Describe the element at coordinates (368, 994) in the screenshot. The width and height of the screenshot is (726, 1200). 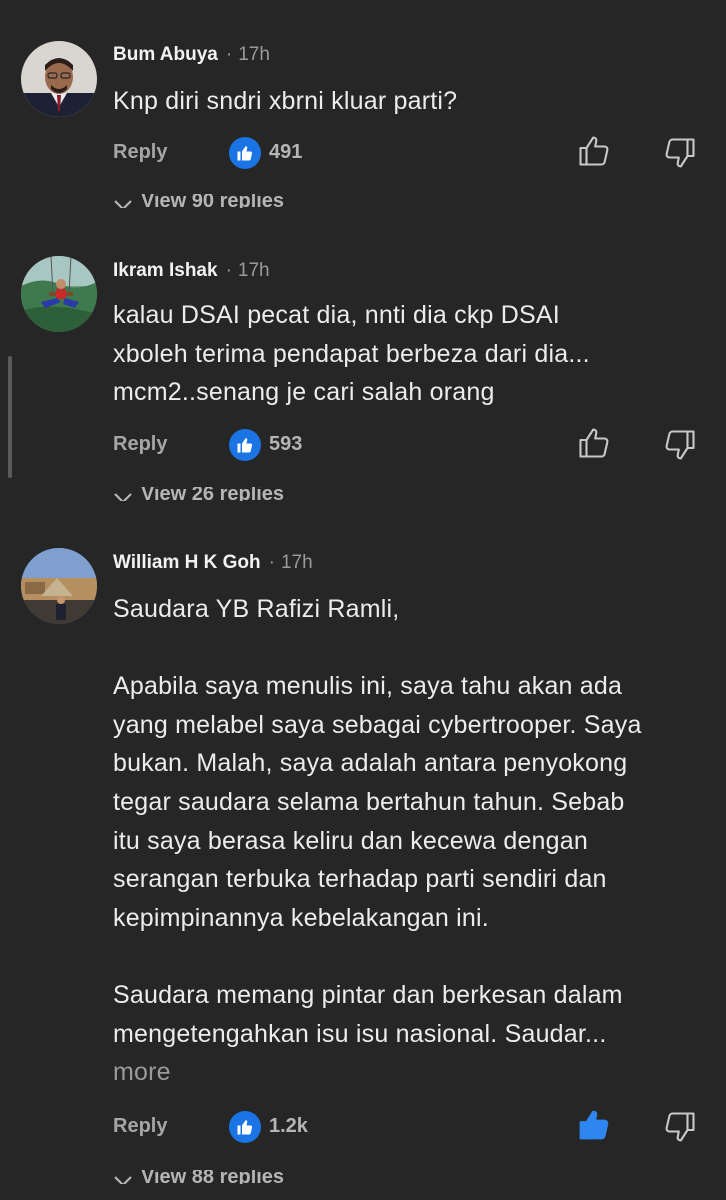
I see `comment-line: Saudara memang pintar dan berkesan dalam` at that location.